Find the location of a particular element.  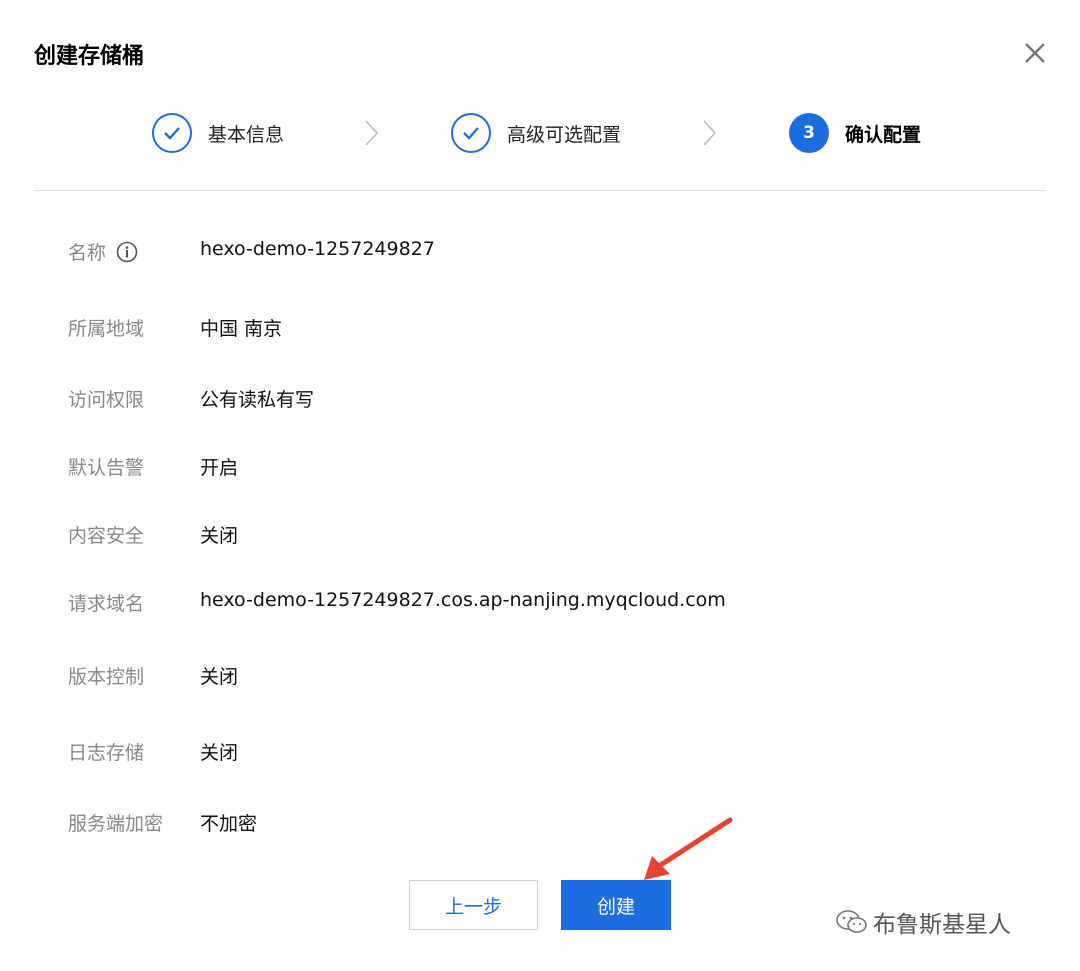

step-number: 3 is located at coordinates (809, 133).